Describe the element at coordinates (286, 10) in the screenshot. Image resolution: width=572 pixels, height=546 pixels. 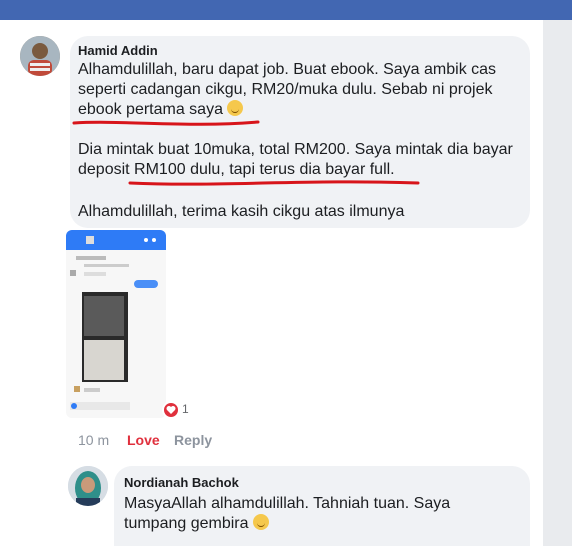
I see `top-bar` at that location.